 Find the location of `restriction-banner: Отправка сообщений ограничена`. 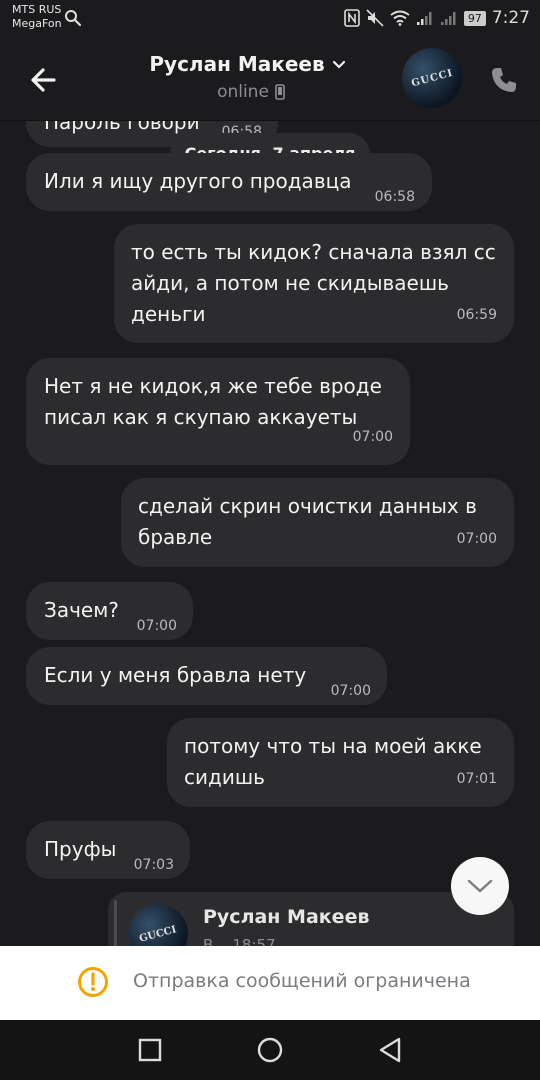

restriction-banner: Отправка сообщений ограничена is located at coordinates (270, 983).